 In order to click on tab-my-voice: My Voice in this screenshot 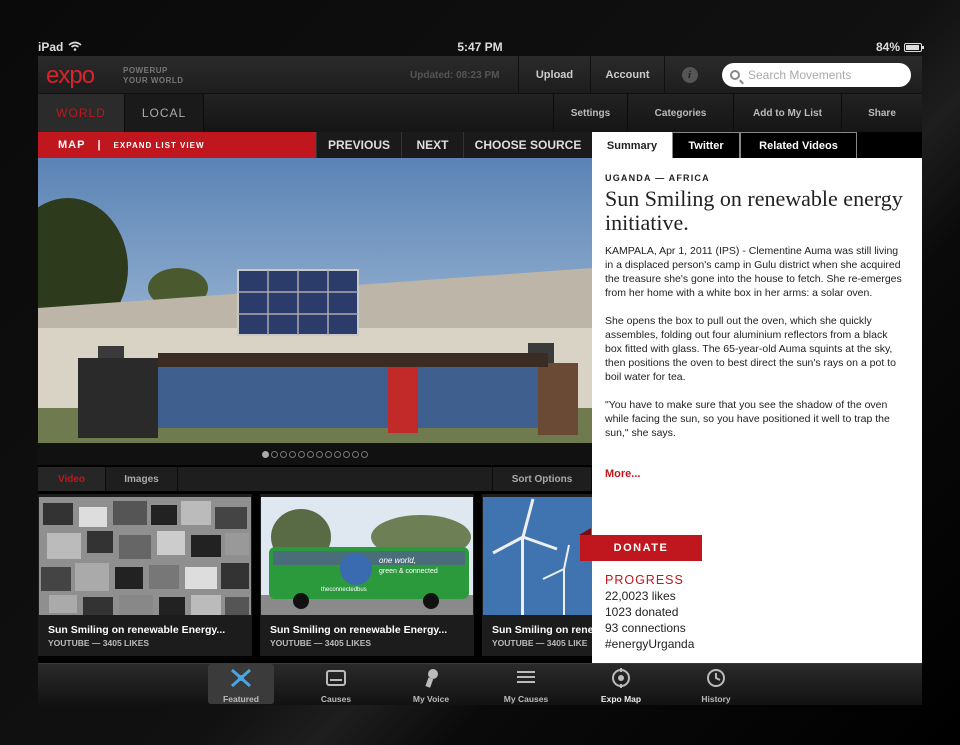, I will do `click(431, 684)`.